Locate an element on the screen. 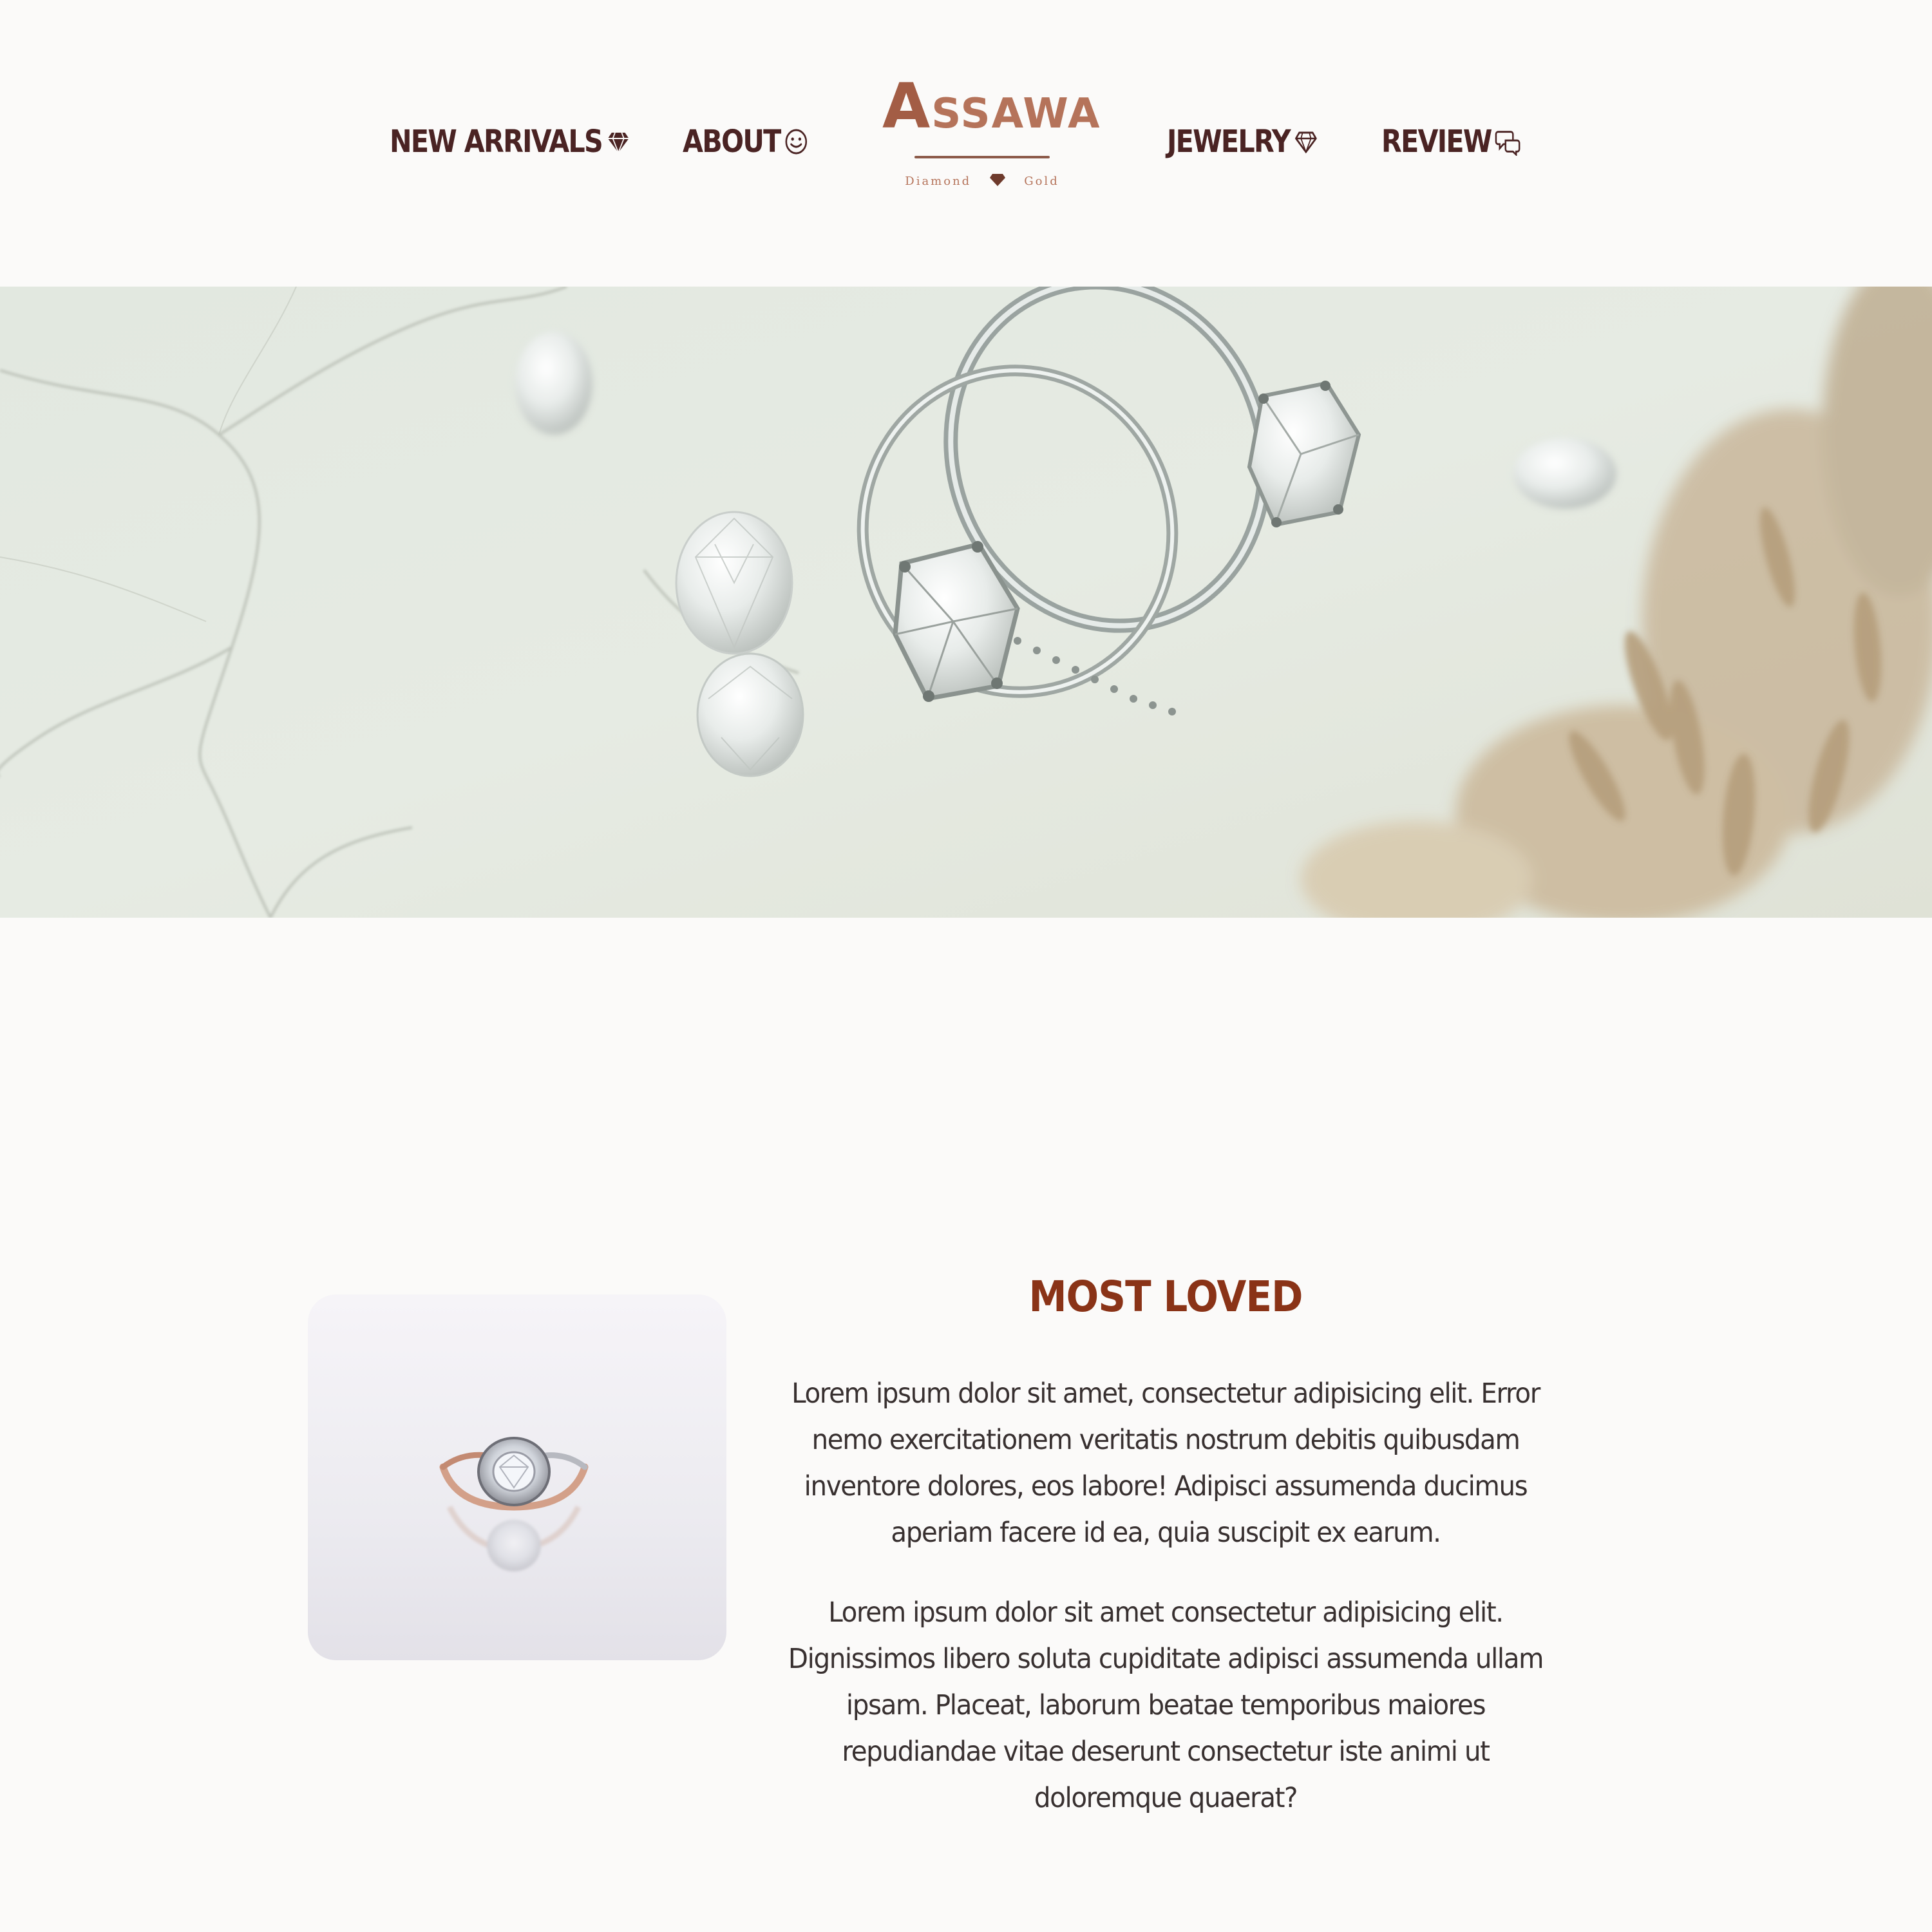 The height and width of the screenshot is (1932, 1932). nav-new-arrivals: NEW ARRIVALS is located at coordinates (511, 141).